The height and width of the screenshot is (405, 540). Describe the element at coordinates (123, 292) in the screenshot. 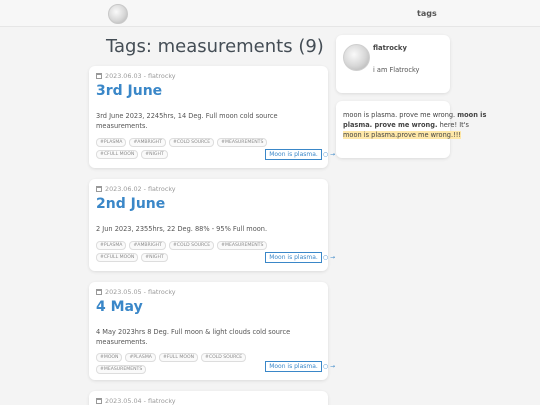

I see `post-date: 2023.05.05` at that location.